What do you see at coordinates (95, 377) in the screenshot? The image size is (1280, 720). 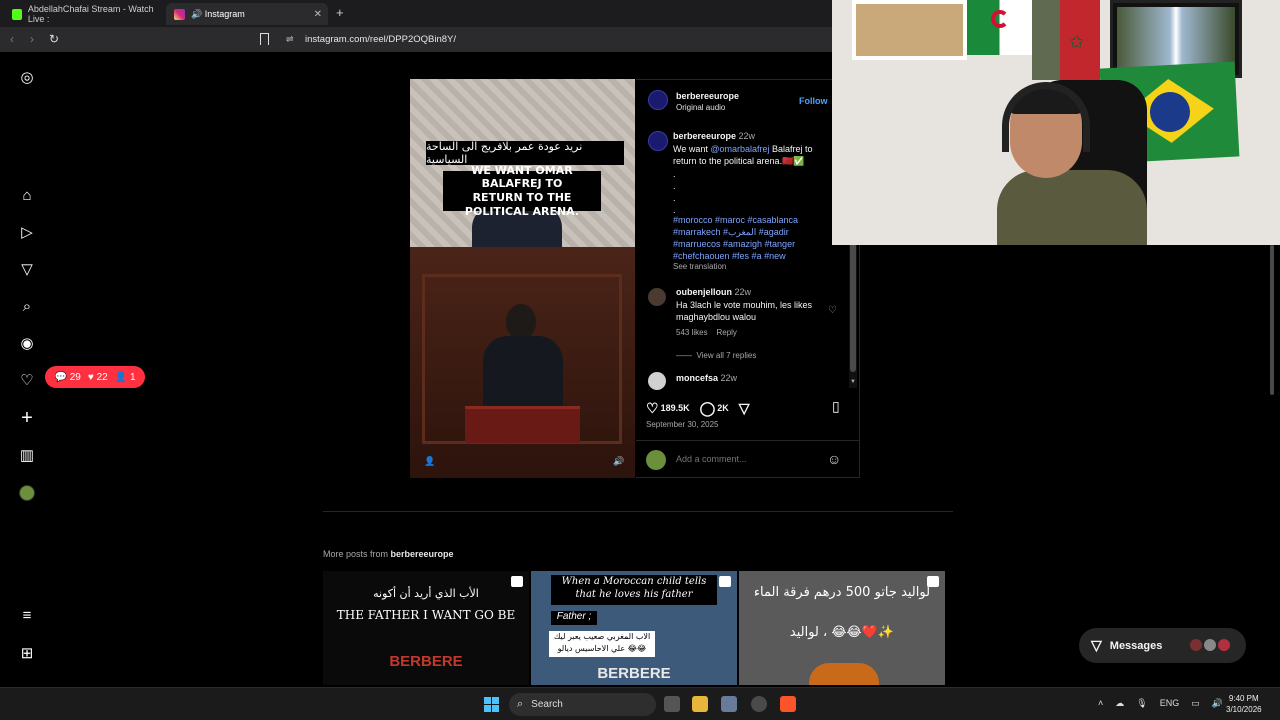 I see `notification-badge: 💬 29 ♥ 22 👤 1` at bounding box center [95, 377].